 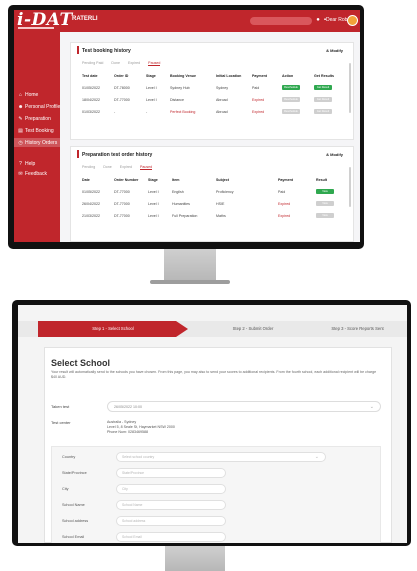 I want to click on sidebar-item-label: Help, so click(x=30, y=164).